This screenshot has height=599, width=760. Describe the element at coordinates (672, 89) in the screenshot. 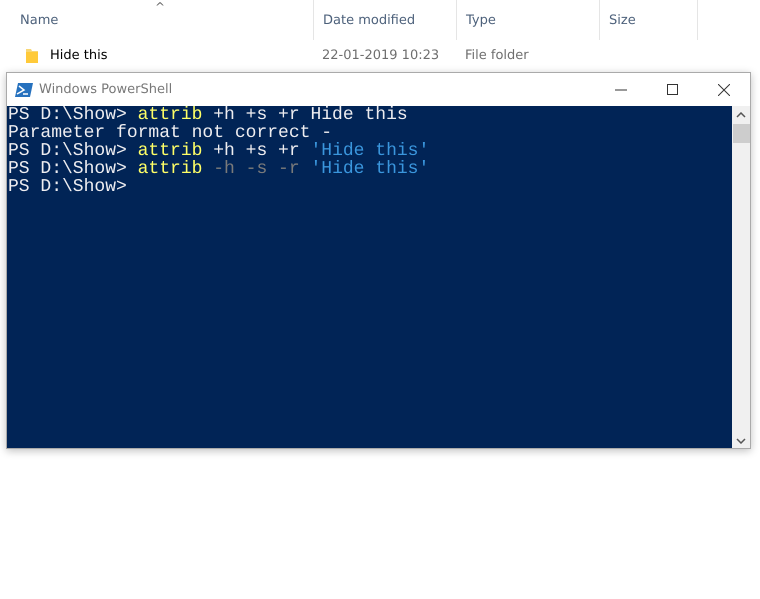

I see `maximize-icon` at that location.